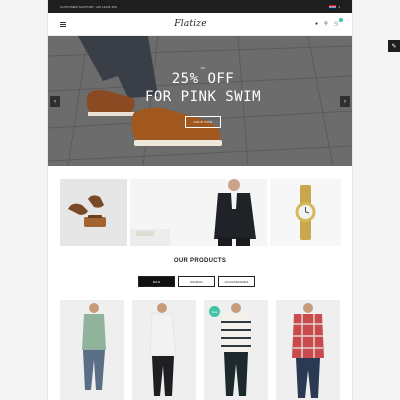 Image resolution: width=400 pixels, height=400 pixels. I want to click on hero-small-label: SS, so click(203, 68).